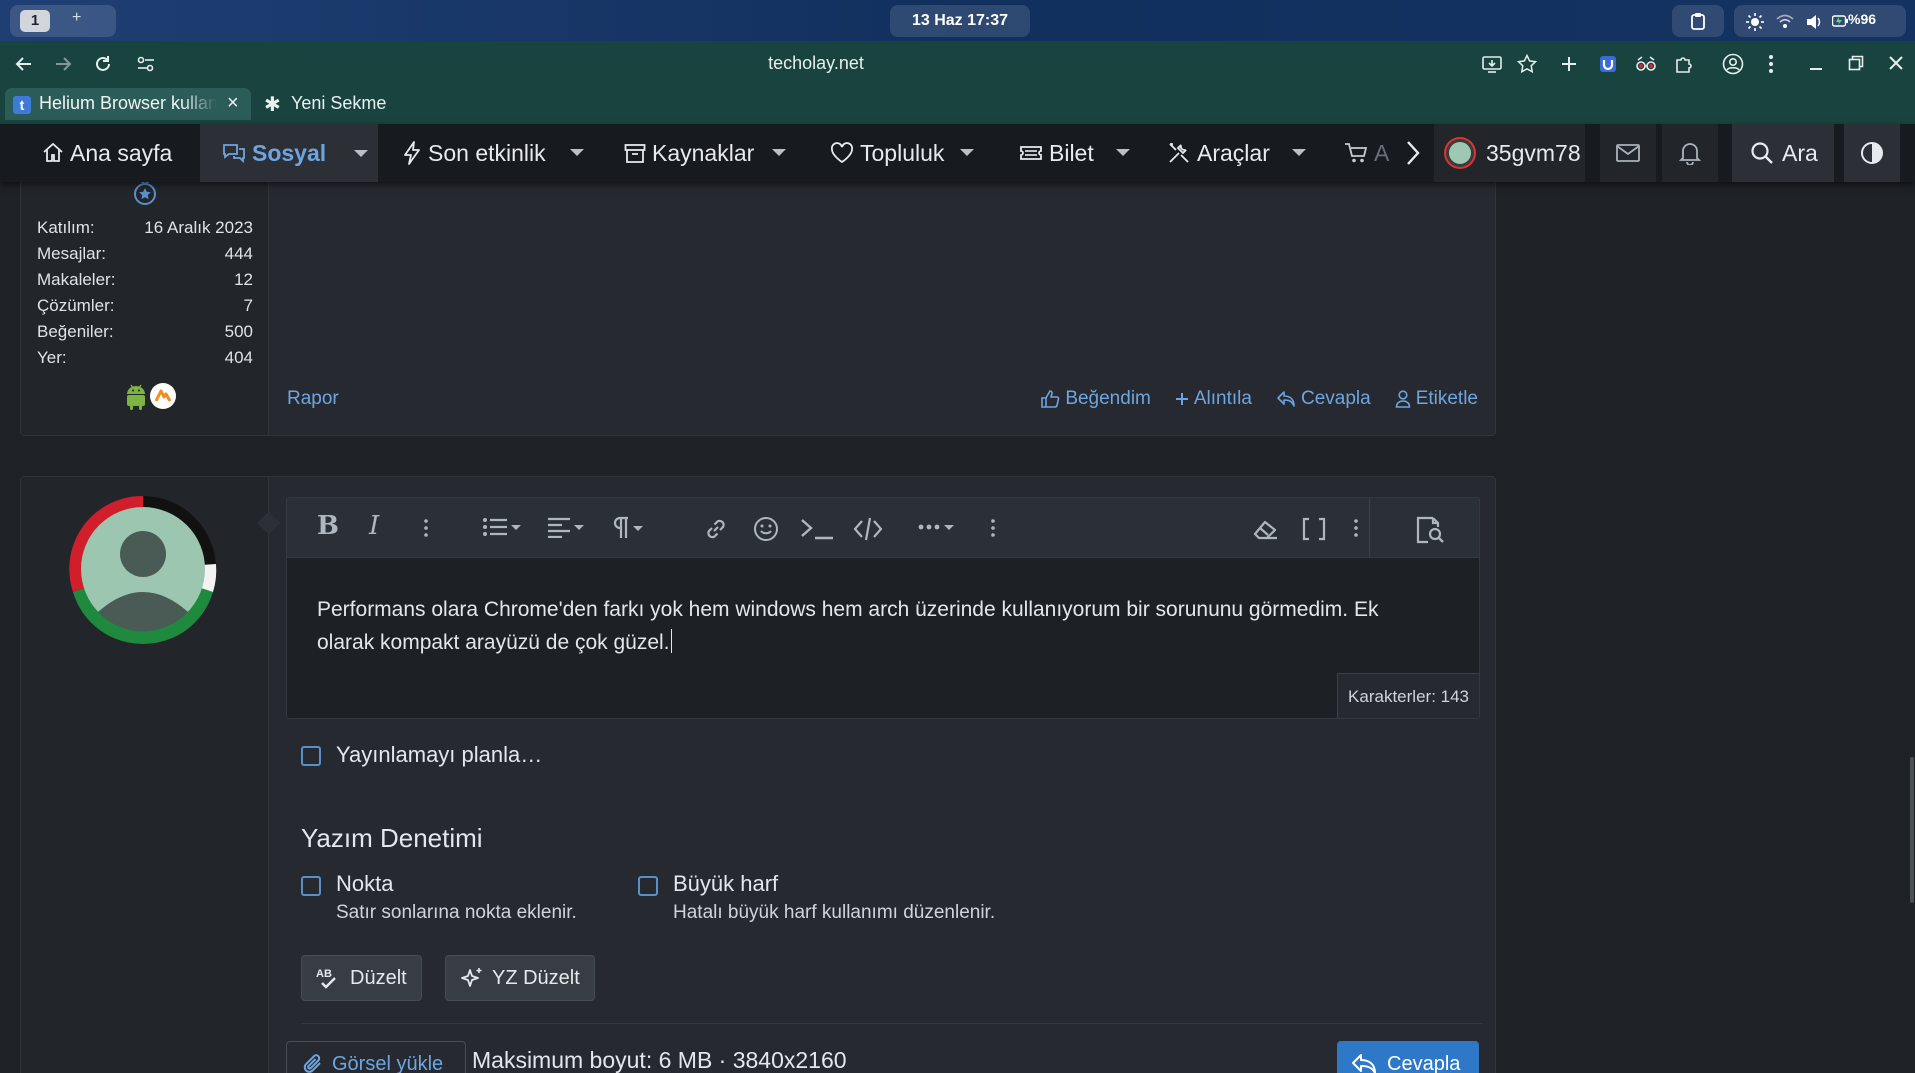  What do you see at coordinates (766, 529) in the screenshot?
I see `smiley-icon` at bounding box center [766, 529].